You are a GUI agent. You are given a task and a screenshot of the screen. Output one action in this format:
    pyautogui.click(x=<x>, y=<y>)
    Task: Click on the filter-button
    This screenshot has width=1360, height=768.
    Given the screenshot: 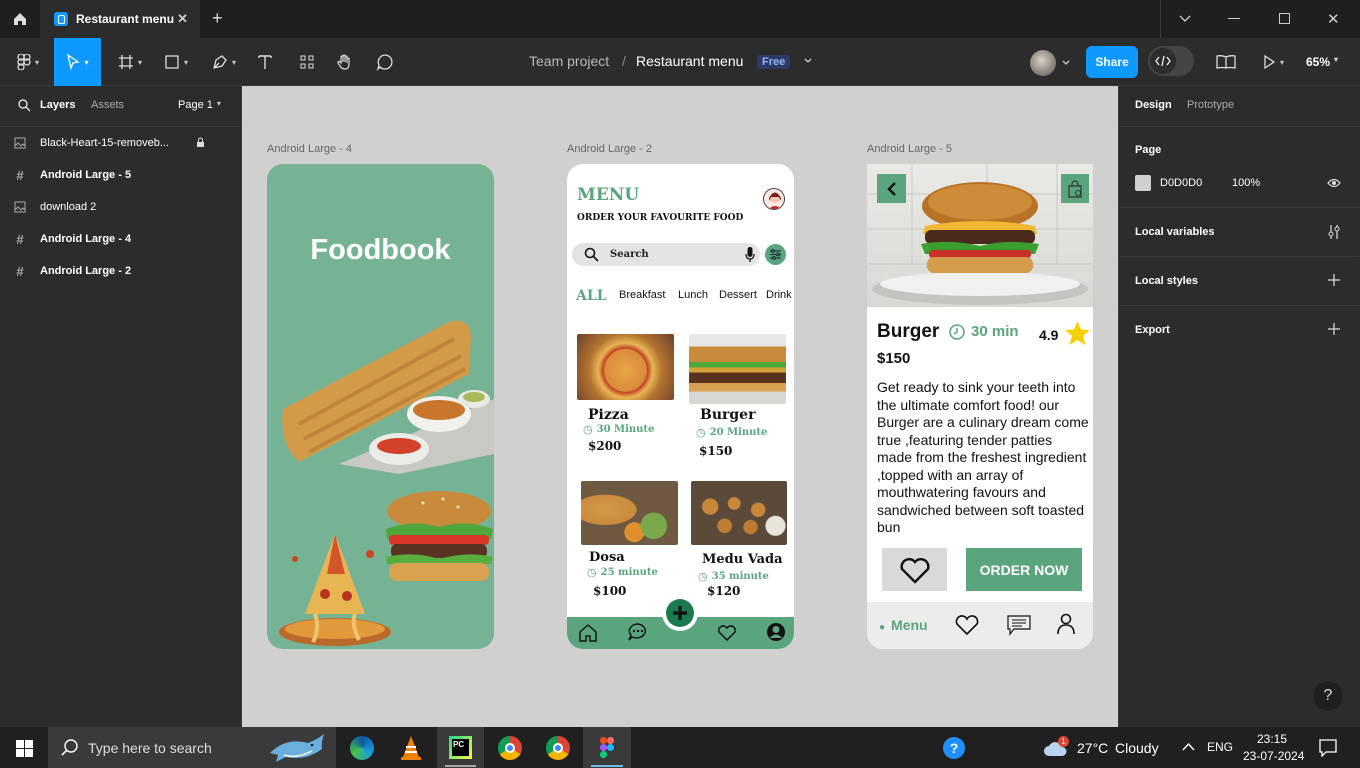 What is the action you would take?
    pyautogui.click(x=775, y=254)
    